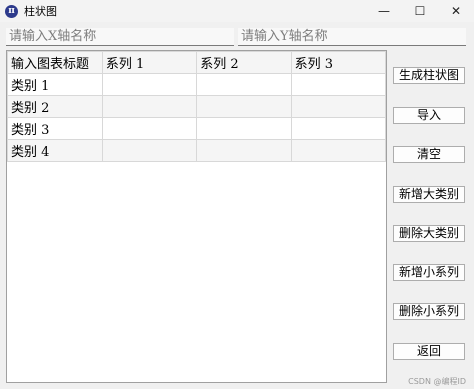  I want to click on category-cell: 类别 1, so click(55, 84).